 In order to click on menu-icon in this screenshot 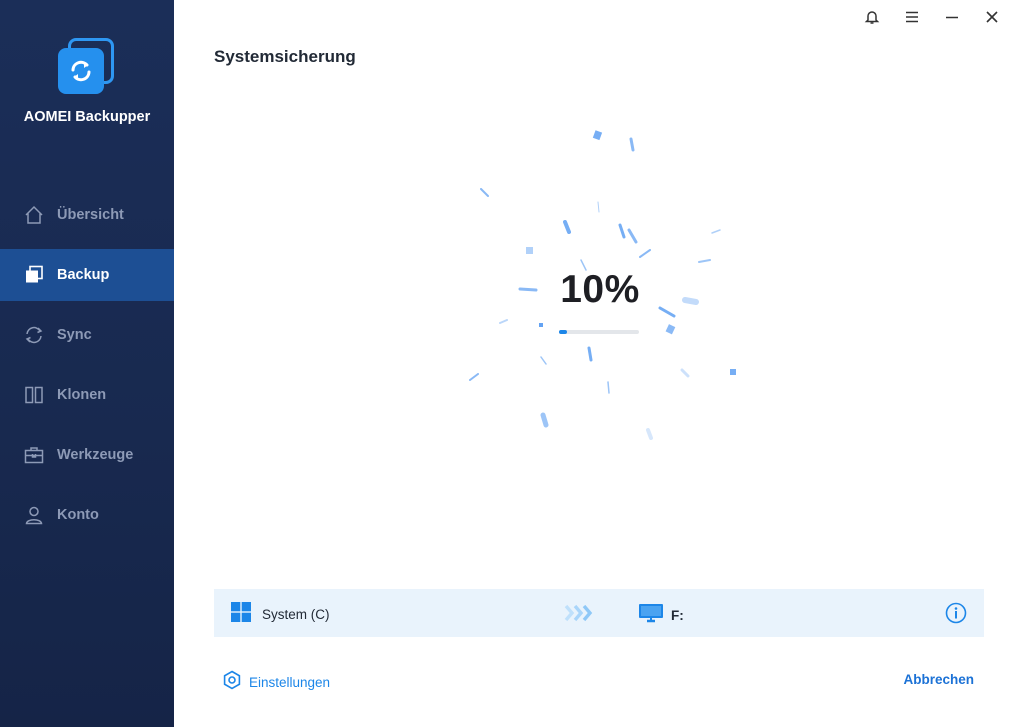, I will do `click(912, 19)`.